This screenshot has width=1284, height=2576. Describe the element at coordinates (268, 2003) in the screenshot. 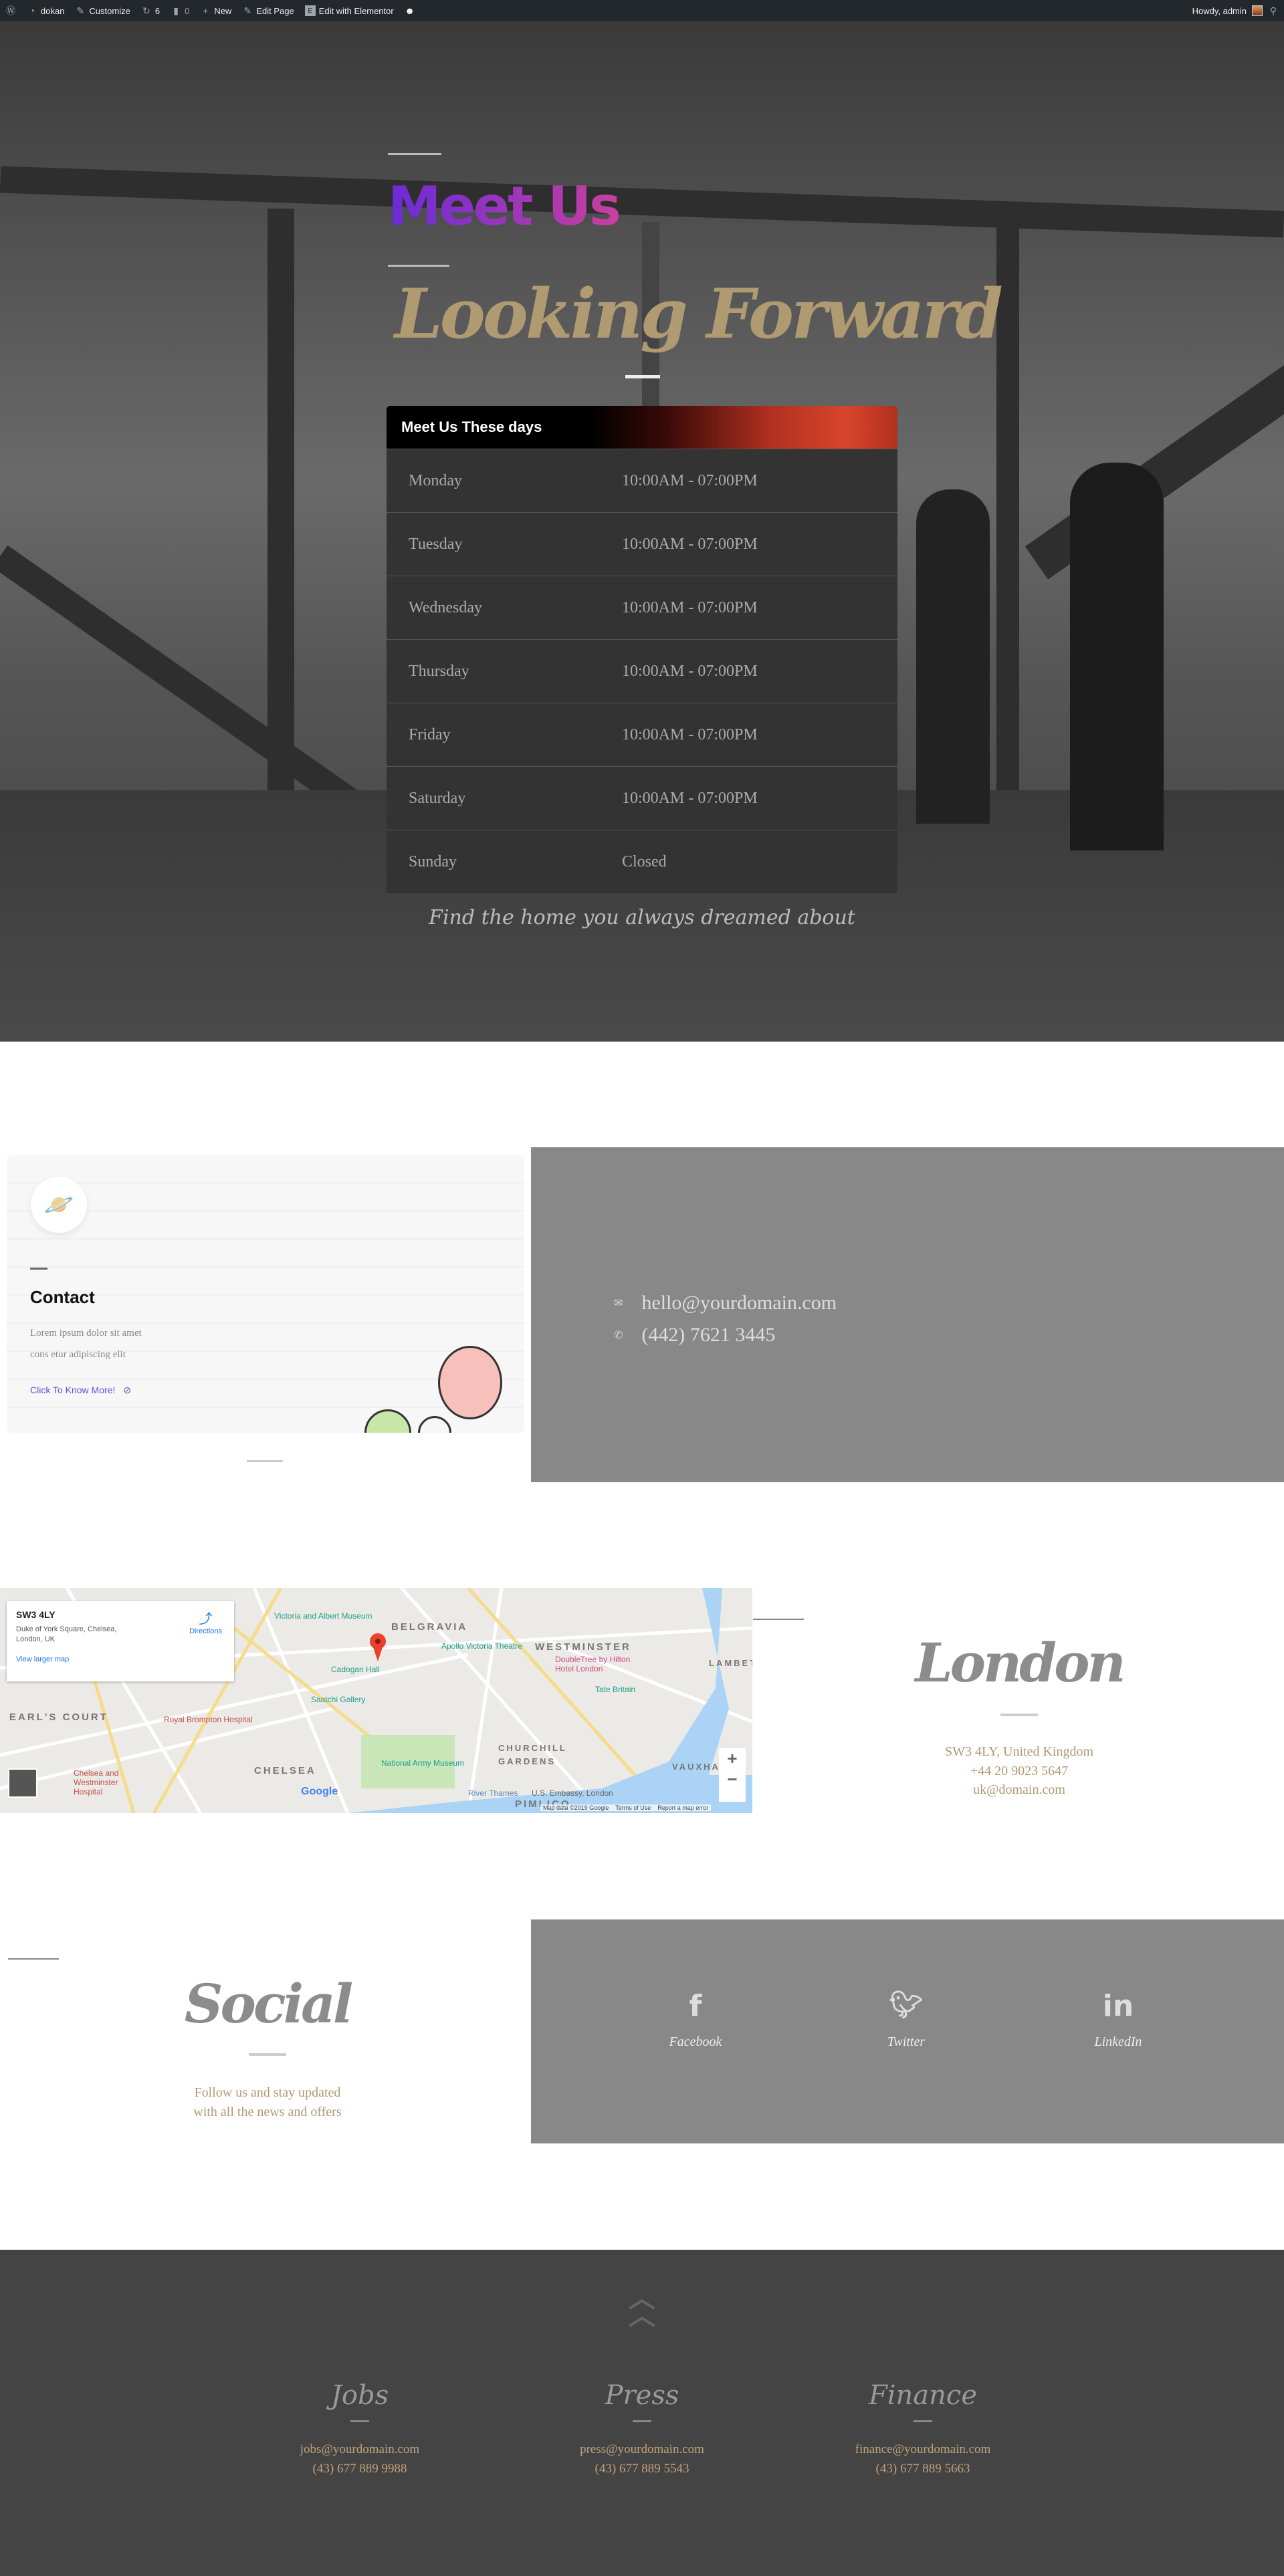

I see `social-heading: Social` at that location.